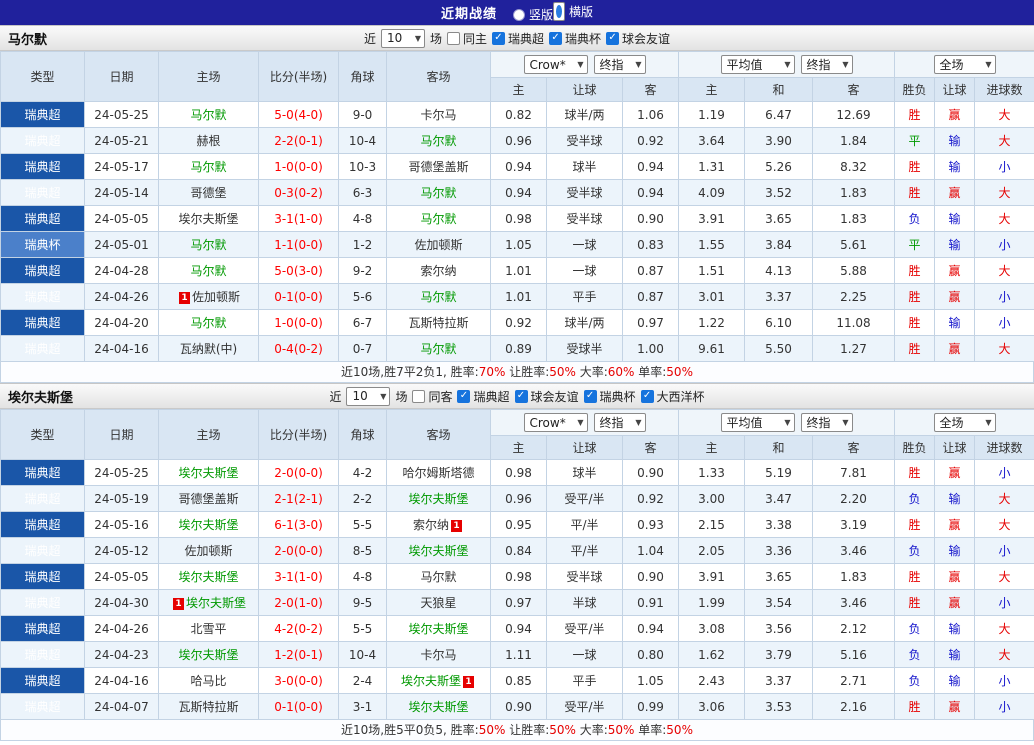 The width and height of the screenshot is (1034, 745). I want to click on team-link: 天狼星, so click(438, 603).